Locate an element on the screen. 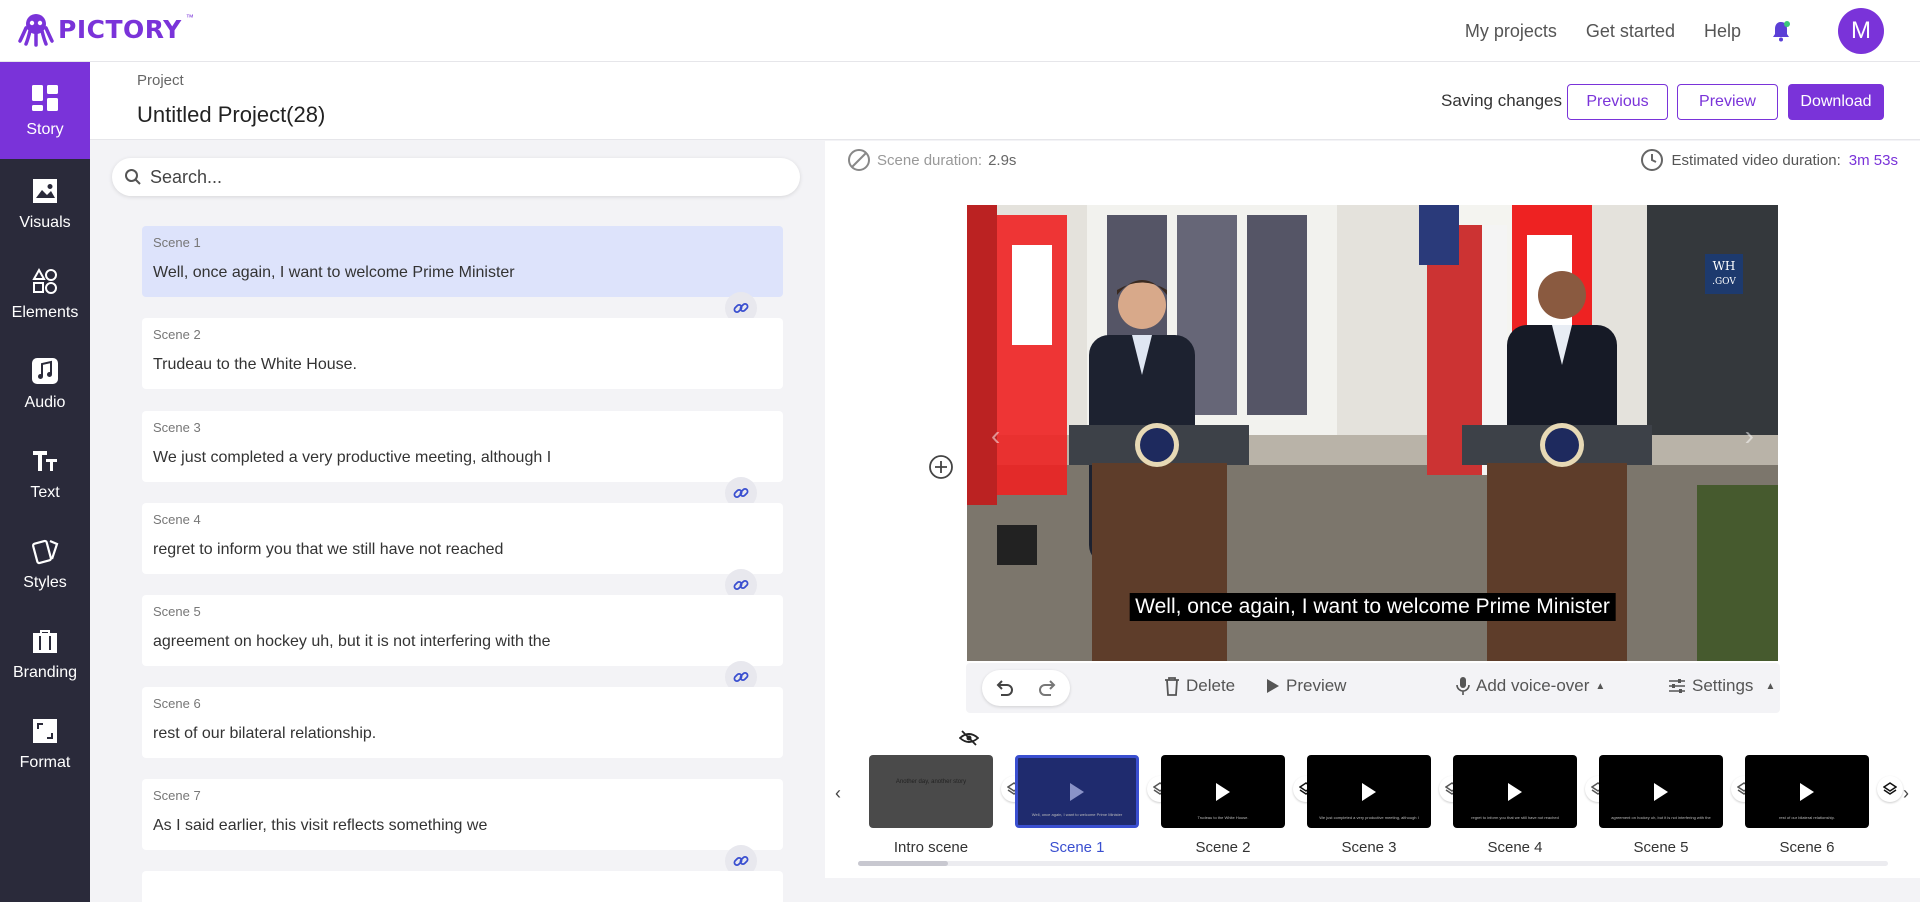 The image size is (1920, 902). scene-text: rest of our bilateral relationship. is located at coordinates (462, 734).